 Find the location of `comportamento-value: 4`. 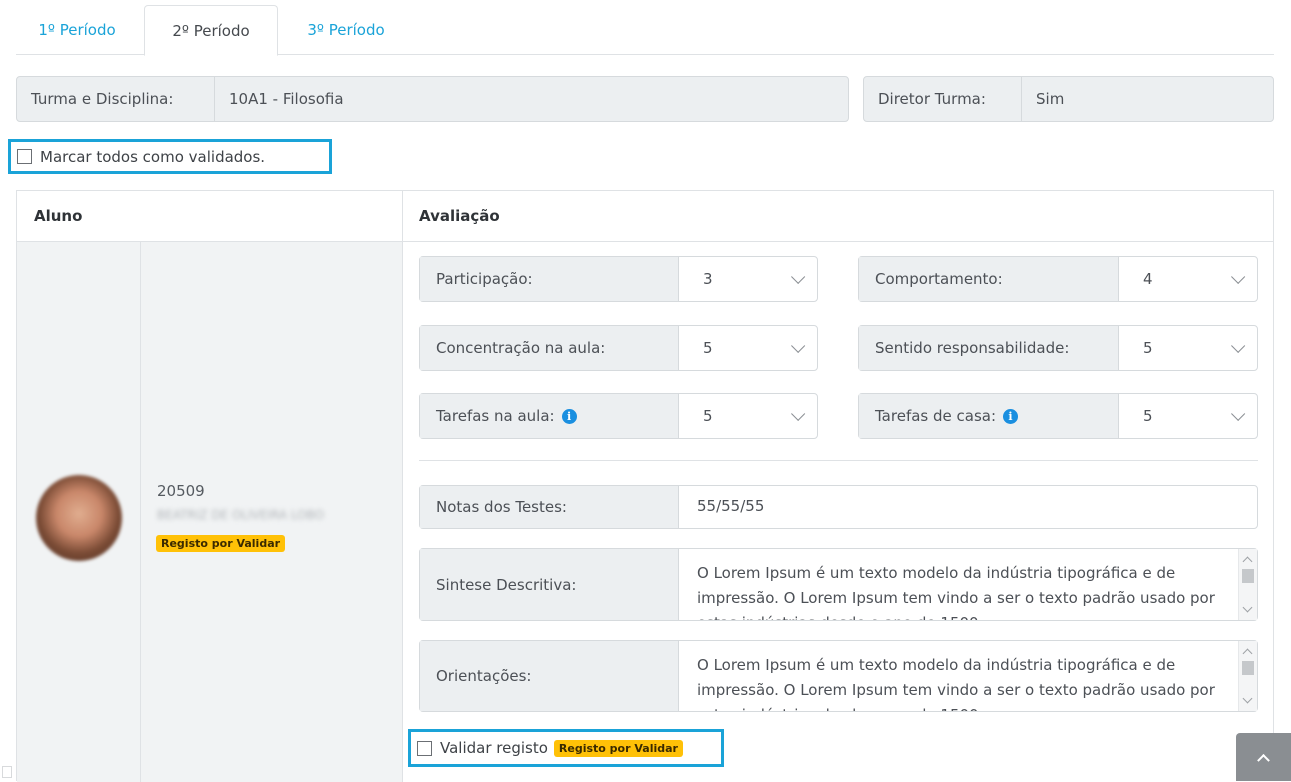

comportamento-value: 4 is located at coordinates (1148, 279).